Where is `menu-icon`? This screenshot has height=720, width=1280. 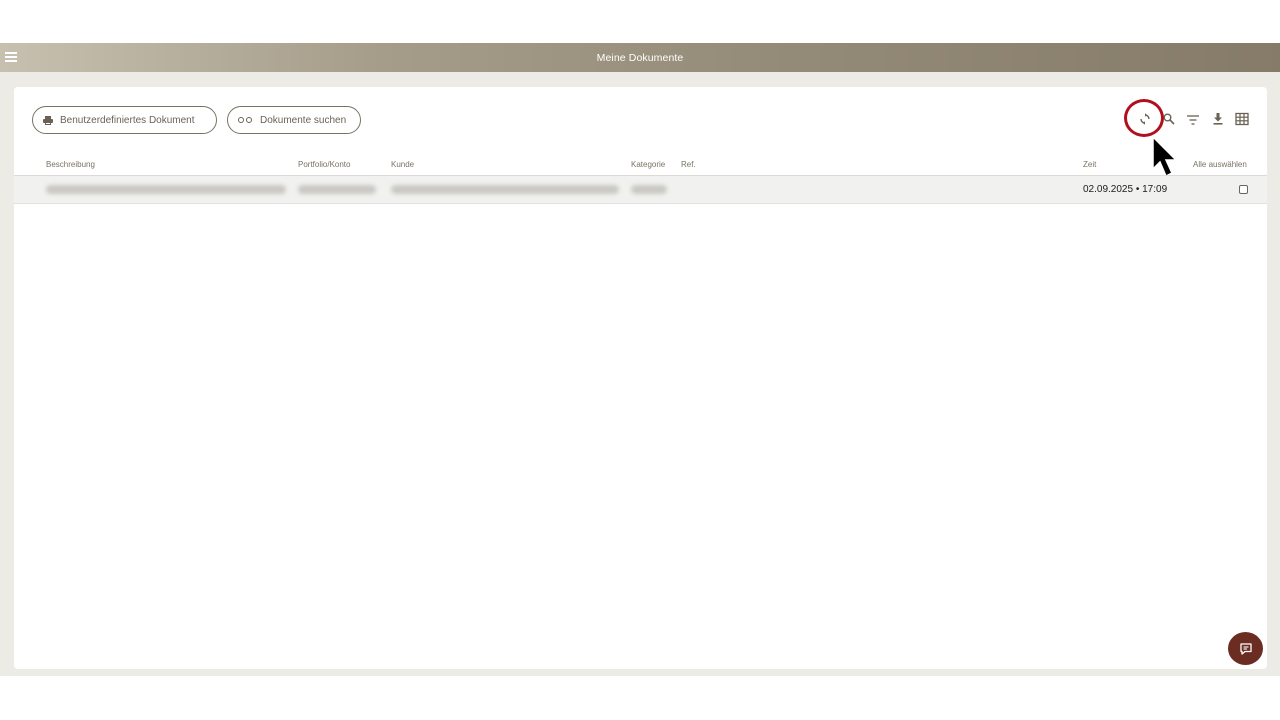 menu-icon is located at coordinates (11, 57).